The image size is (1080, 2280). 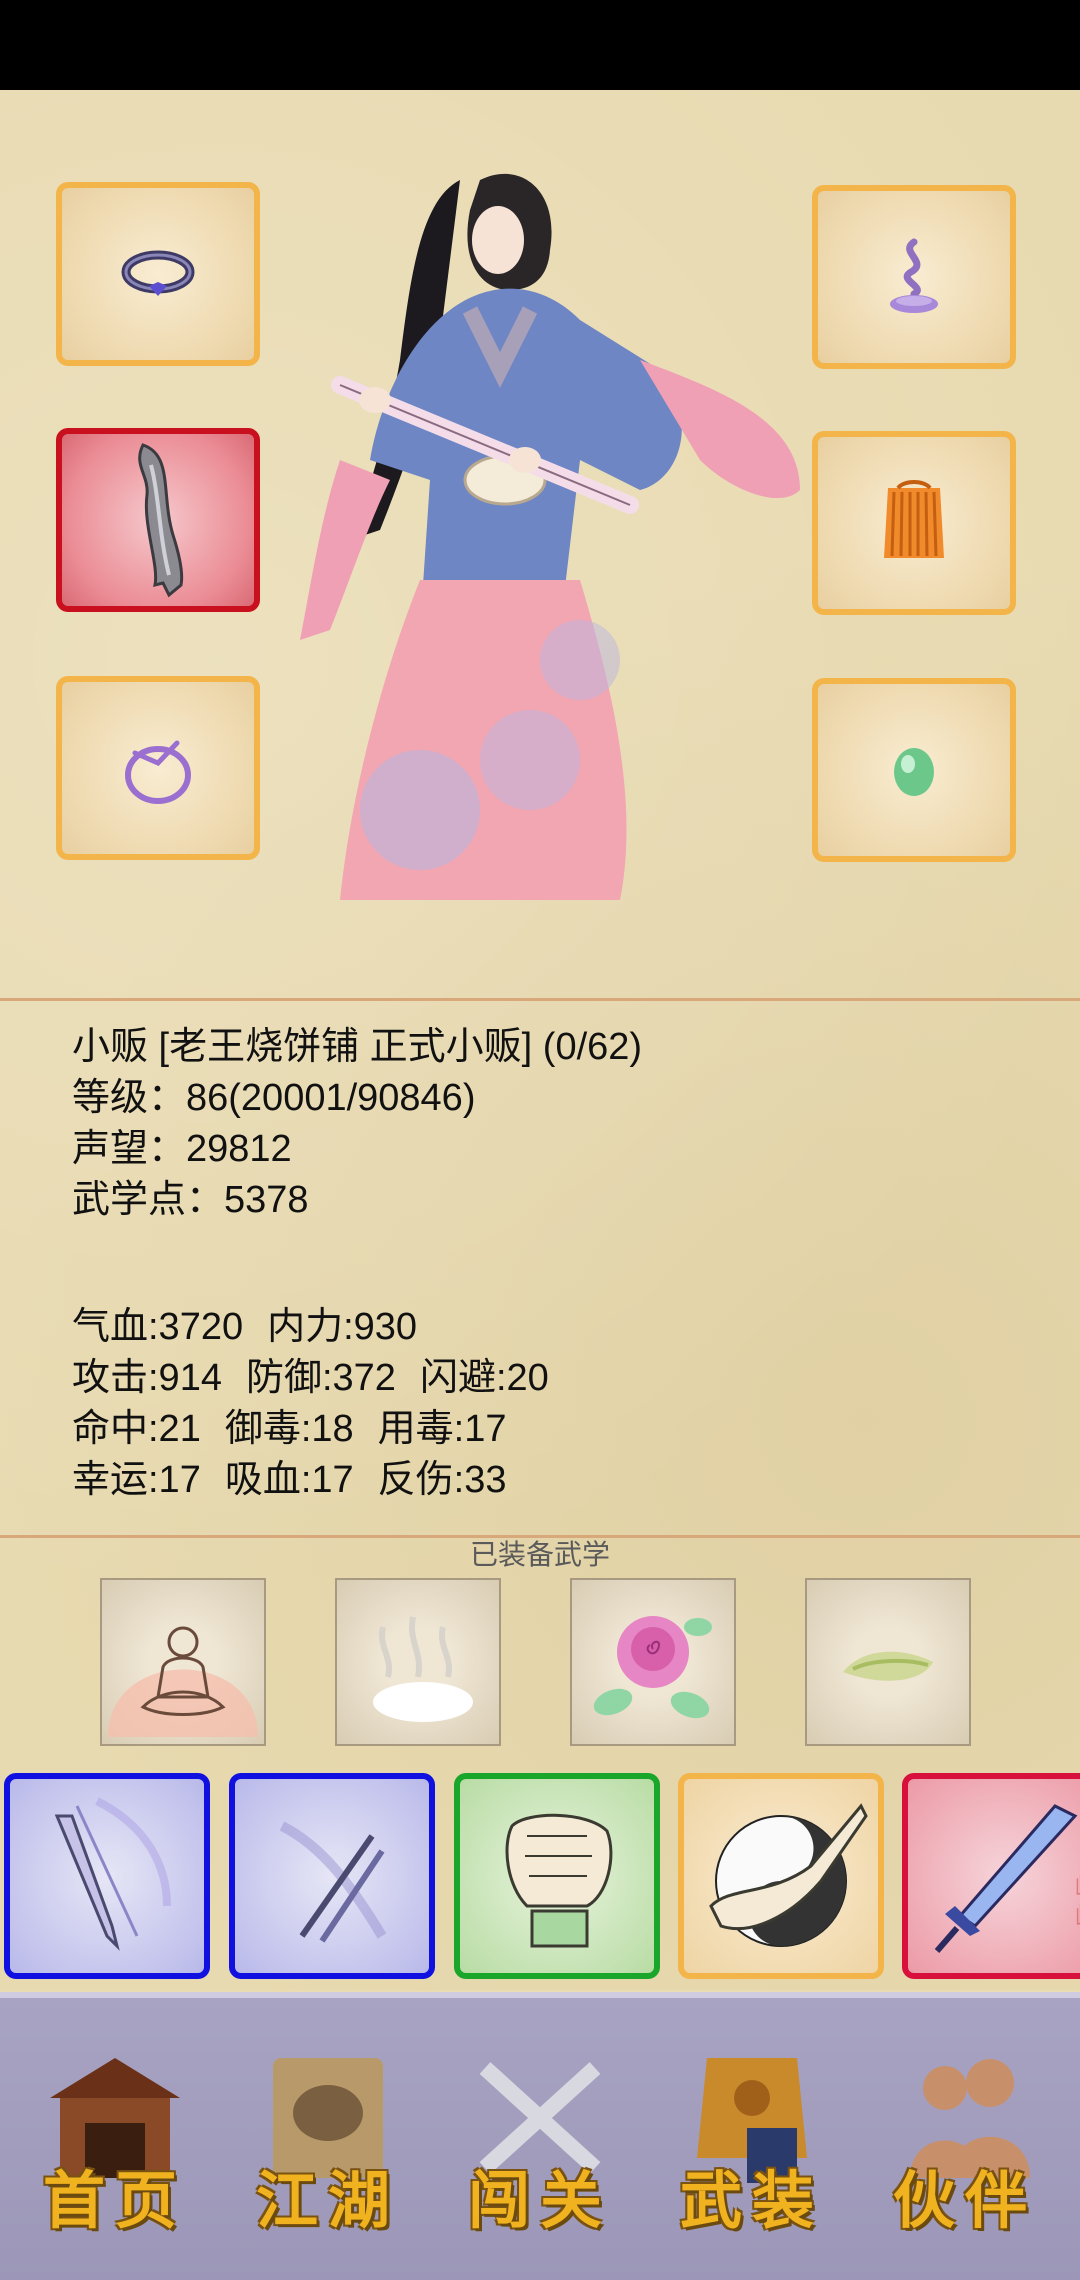 I want to click on defense-stat: 防御:372, so click(x=320, y=1378).